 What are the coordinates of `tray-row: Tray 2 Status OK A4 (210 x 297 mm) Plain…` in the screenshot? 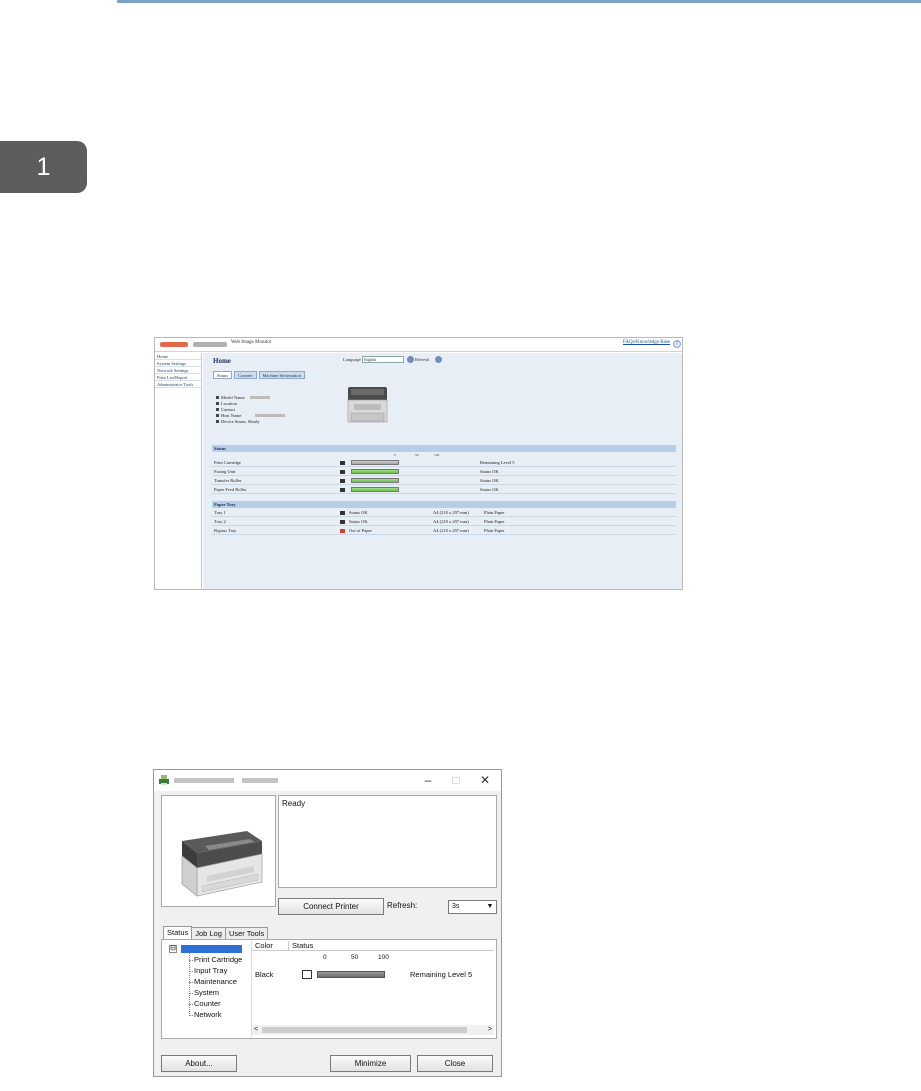 It's located at (444, 522).